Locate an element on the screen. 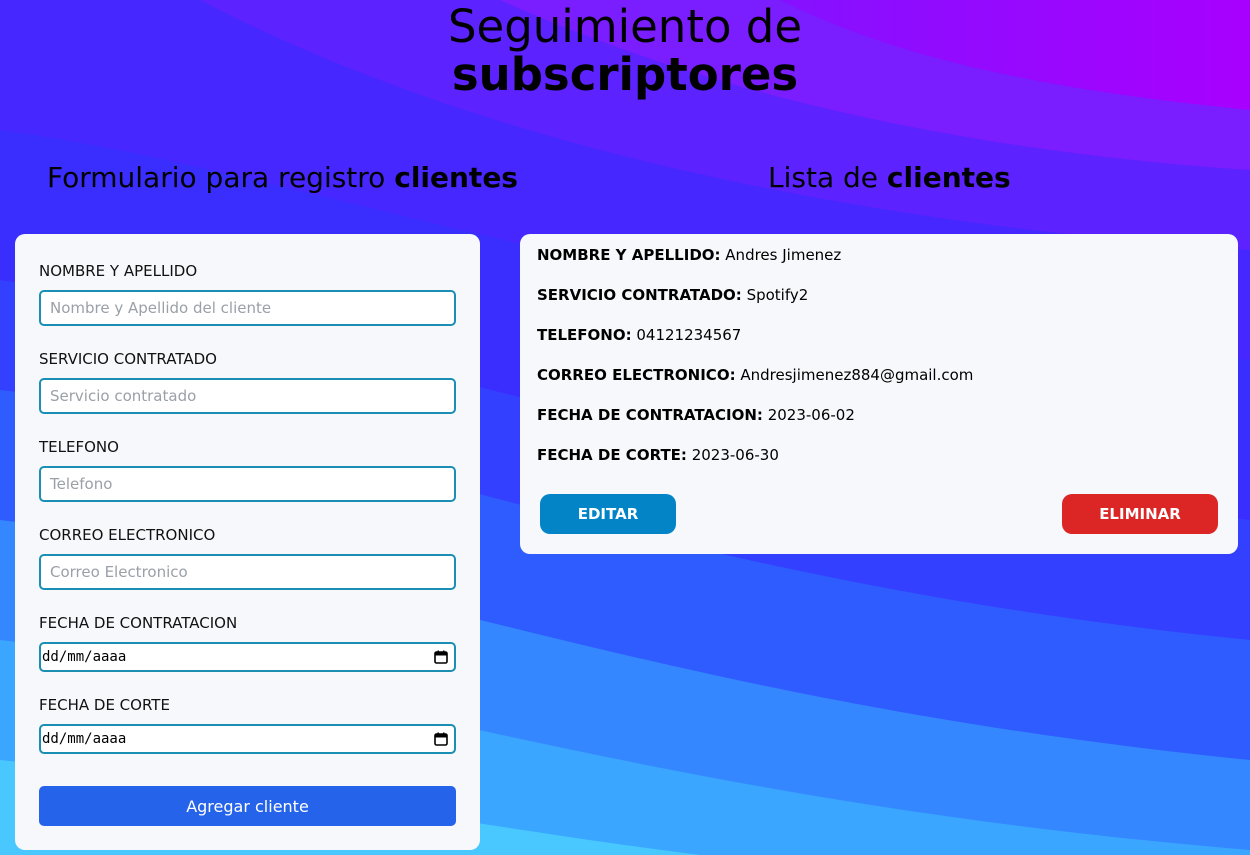 This screenshot has height=855, width=1250. client-phone-row: TELEFONO: 04121234567 is located at coordinates (639, 335).